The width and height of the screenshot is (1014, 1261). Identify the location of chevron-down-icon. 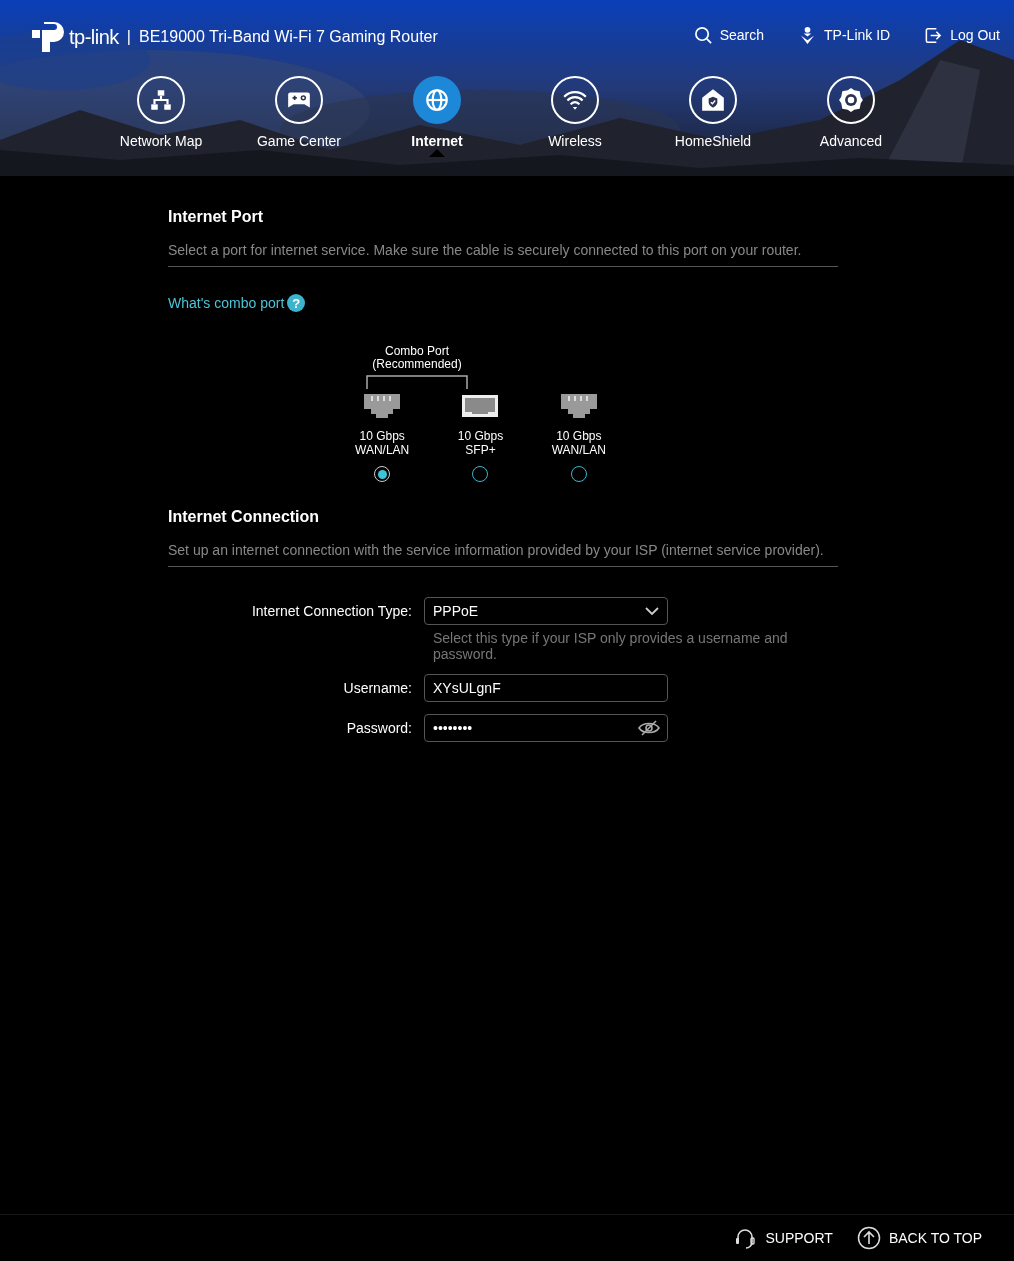
(652, 611).